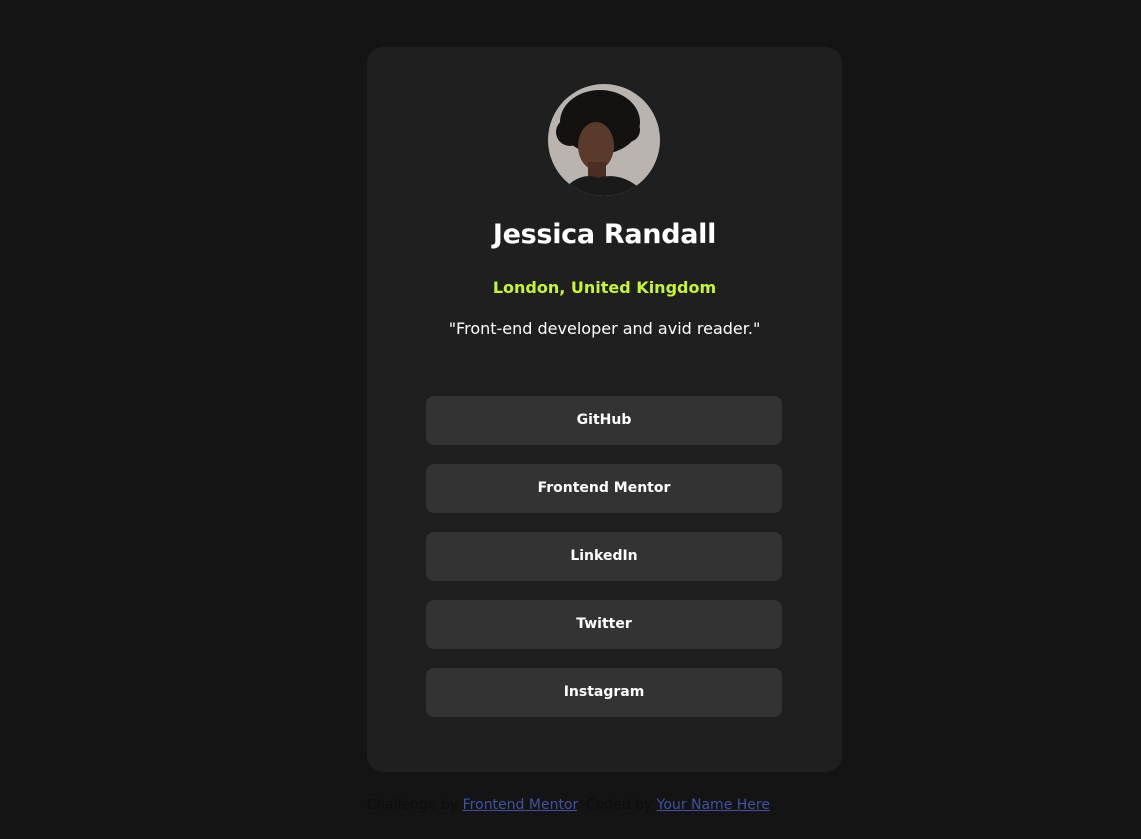  Describe the element at coordinates (604, 287) in the screenshot. I see `profile-location: London, United Kingdom` at that location.